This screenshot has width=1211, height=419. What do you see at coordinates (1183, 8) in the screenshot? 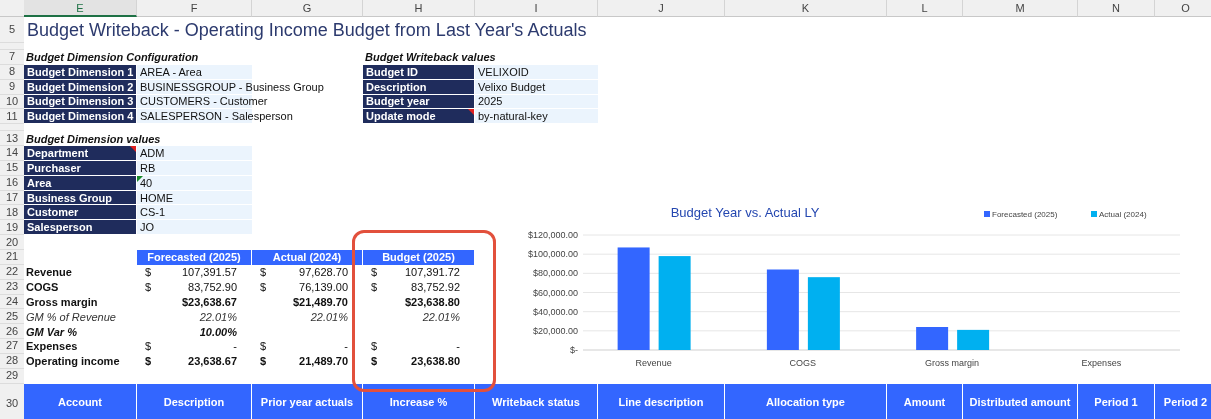
I see `column-header: O` at bounding box center [1183, 8].